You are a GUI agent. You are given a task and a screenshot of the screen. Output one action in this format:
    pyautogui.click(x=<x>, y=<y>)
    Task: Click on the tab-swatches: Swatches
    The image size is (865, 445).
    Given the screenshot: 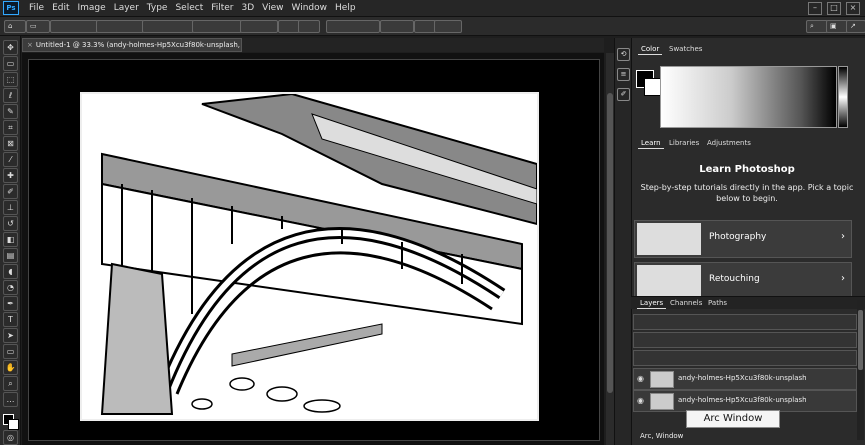 What is the action you would take?
    pyautogui.click(x=685, y=49)
    